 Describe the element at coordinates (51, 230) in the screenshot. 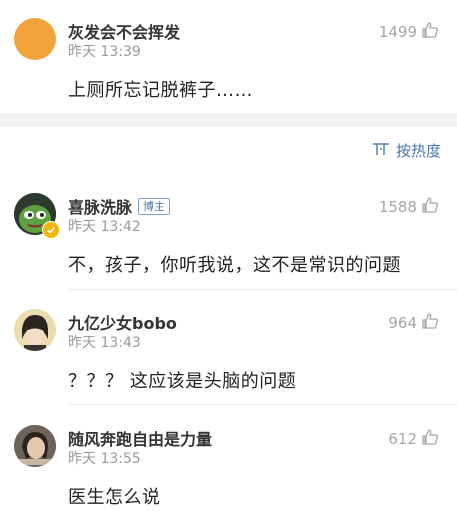

I see `verified-badge-icon` at that location.